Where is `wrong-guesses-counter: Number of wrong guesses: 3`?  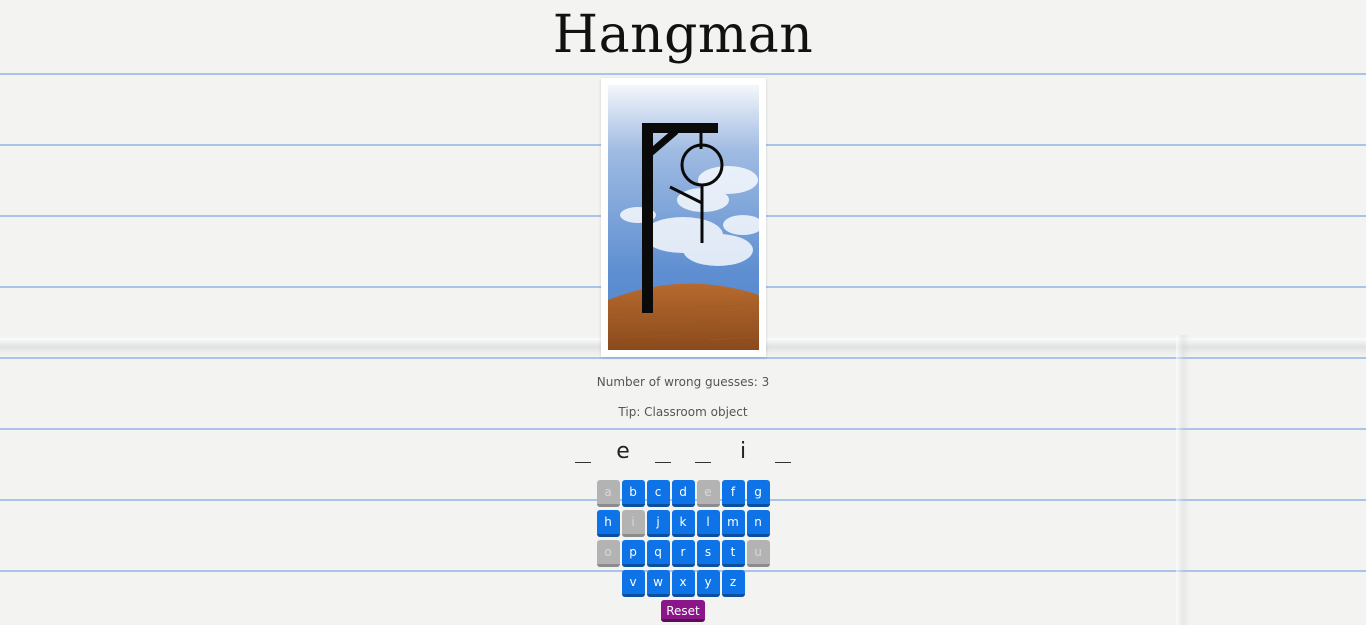 wrong-guesses-counter: Number of wrong guesses: 3 is located at coordinates (683, 382).